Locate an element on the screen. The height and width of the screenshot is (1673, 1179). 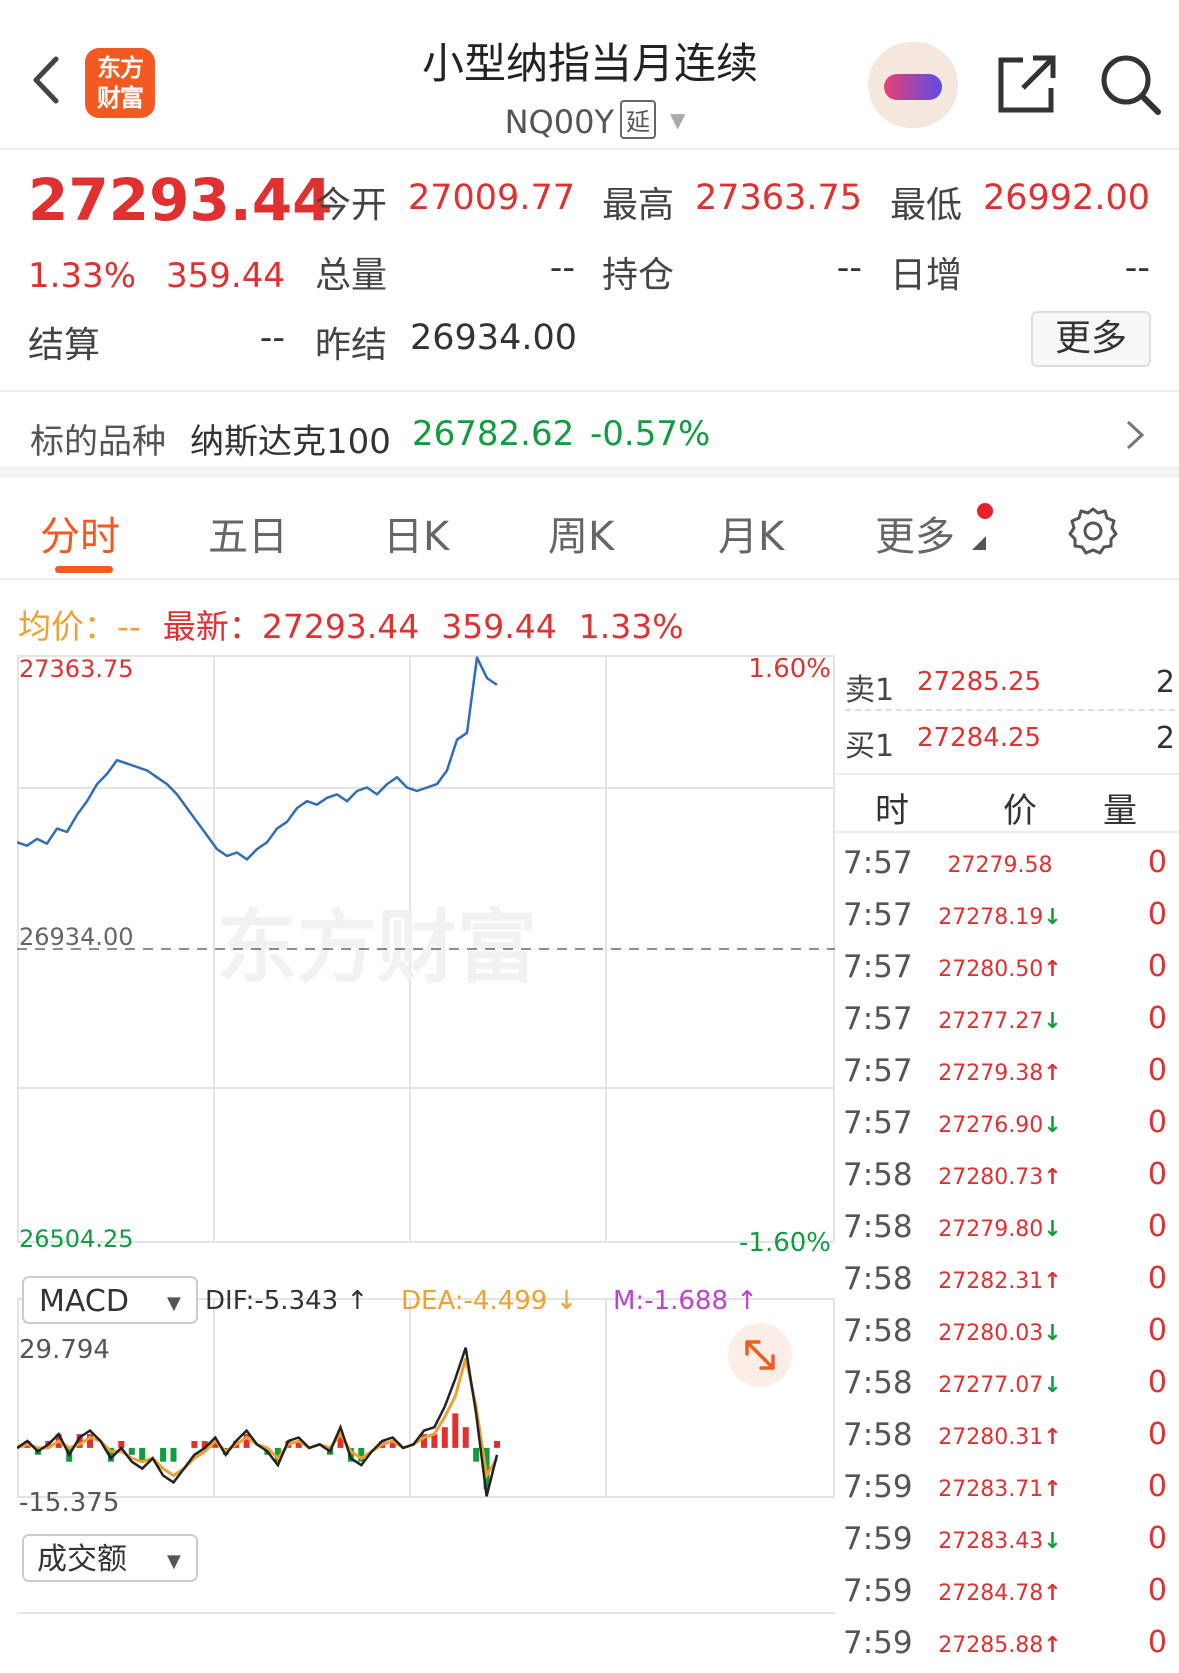
underlying-change: -0.57% is located at coordinates (650, 434).